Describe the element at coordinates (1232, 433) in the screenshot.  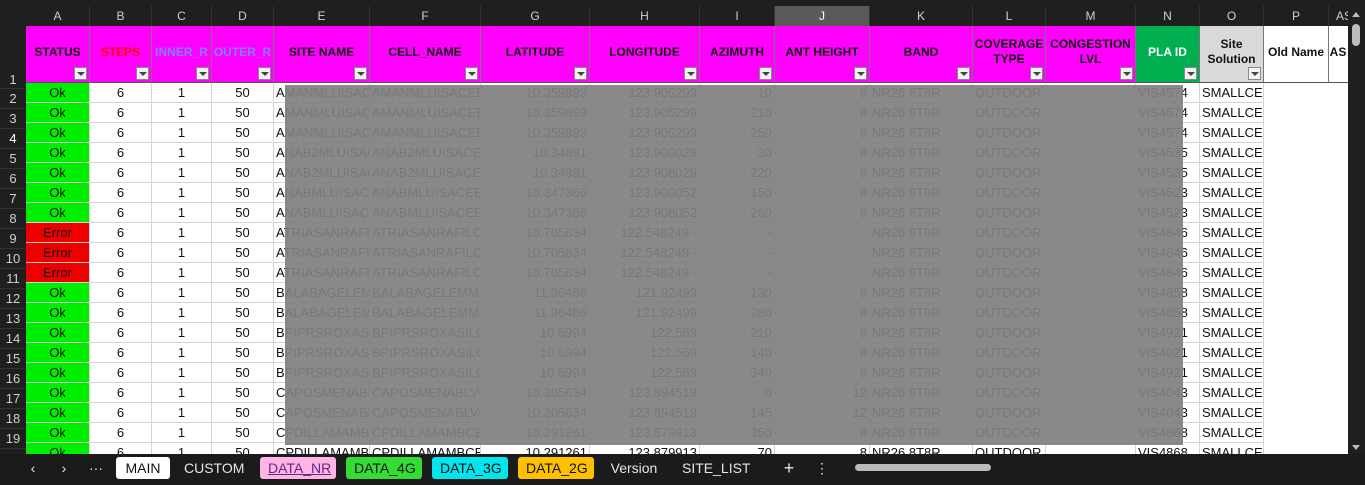
I see `cell-O19: SMALLCELL-EASYMACRO` at that location.